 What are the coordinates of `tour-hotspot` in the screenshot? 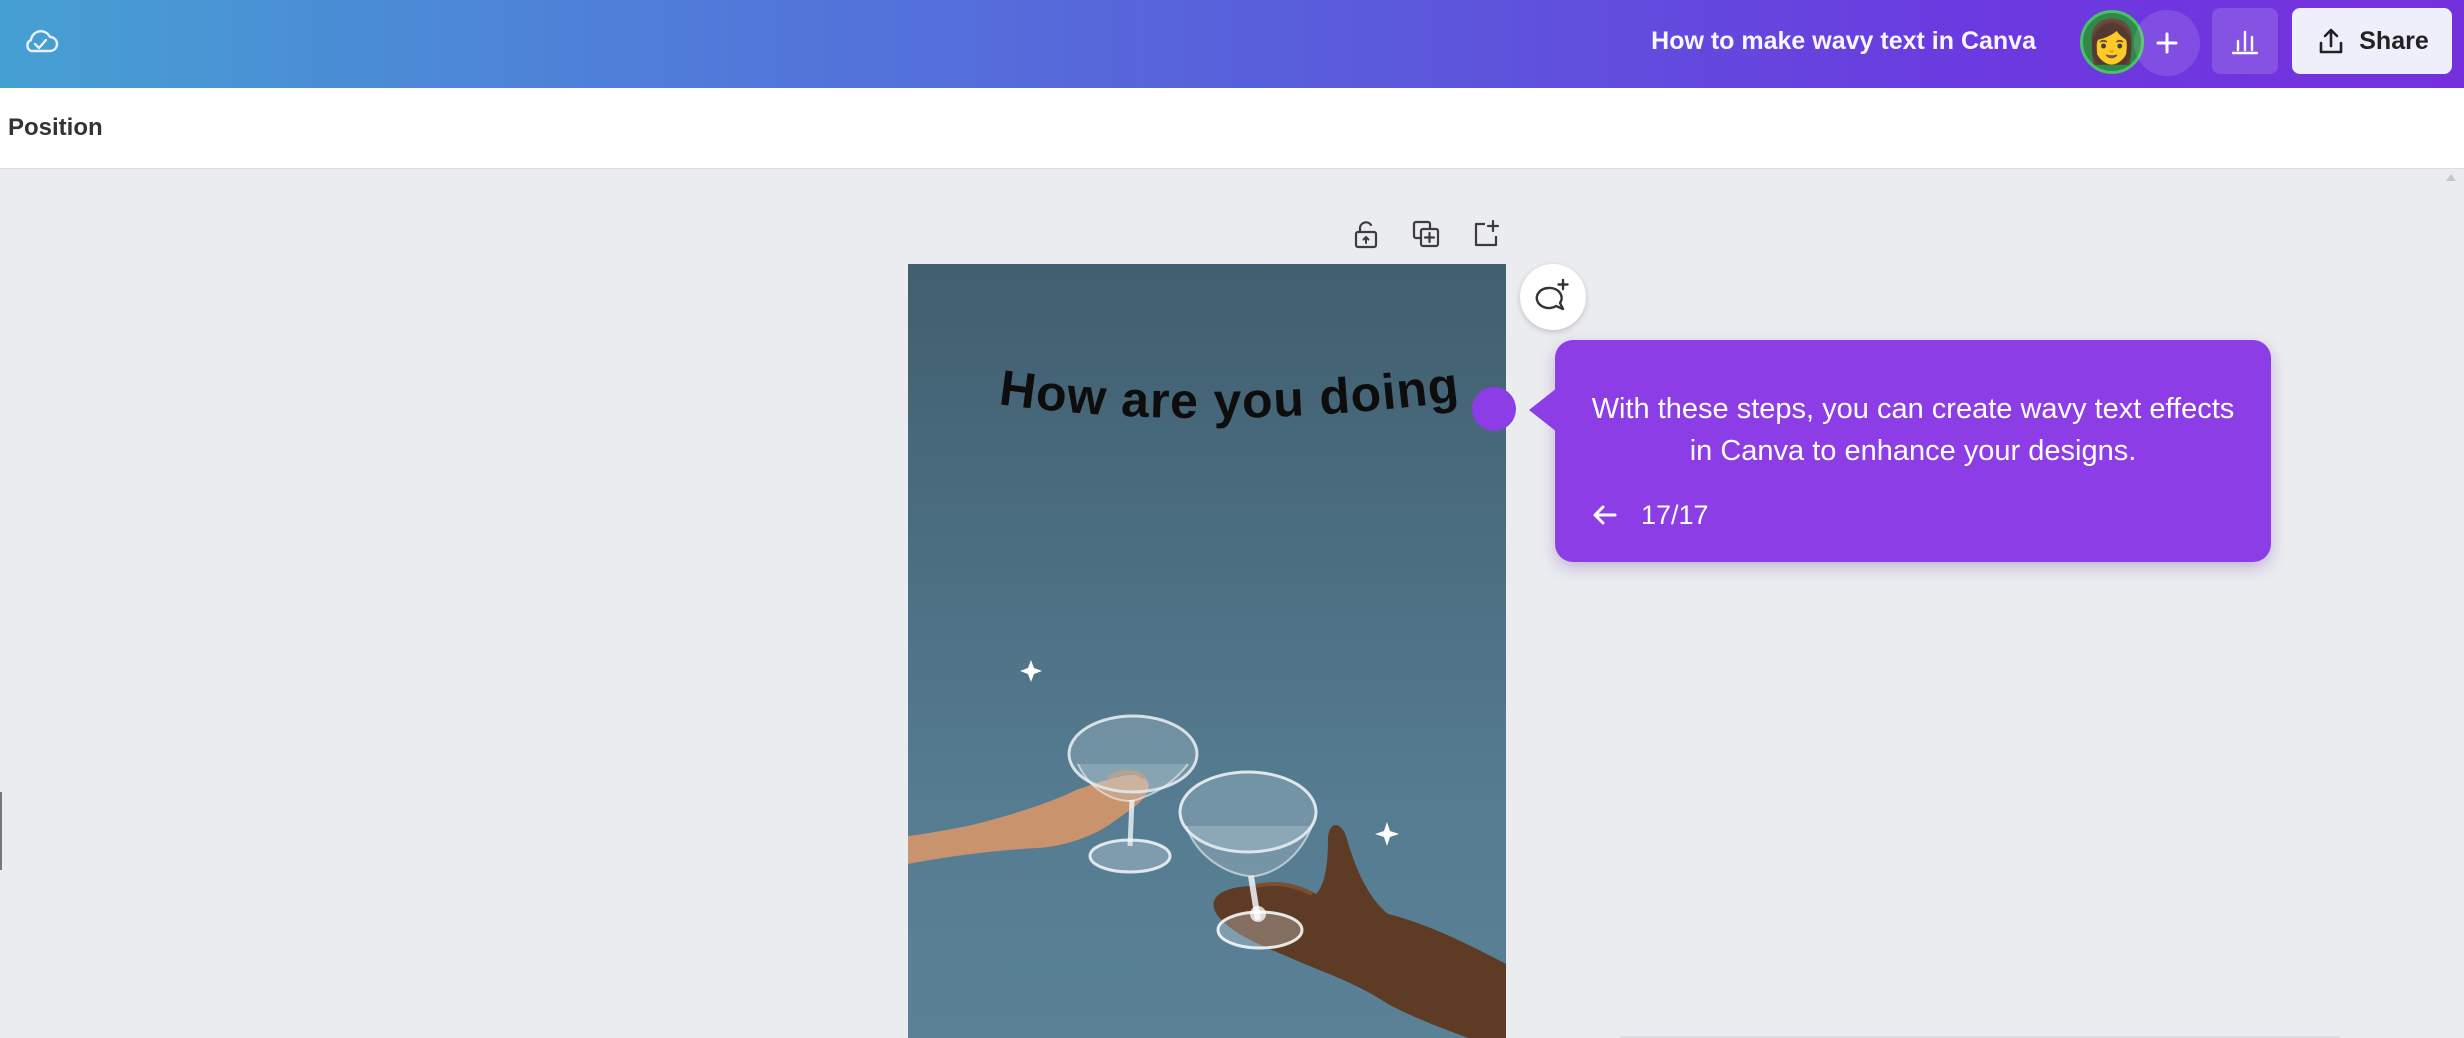 It's located at (1494, 409).